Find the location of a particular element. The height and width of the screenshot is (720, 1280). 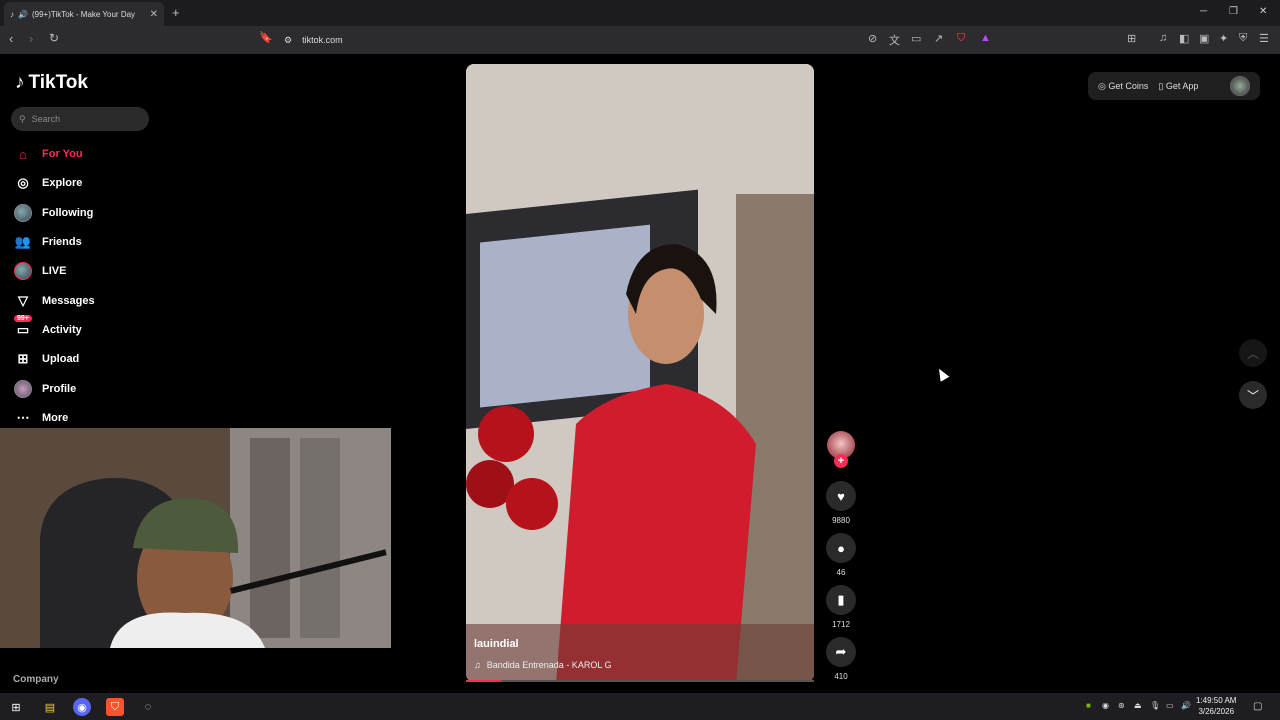

chevron-down-icon: ﹀ is located at coordinates (1252, 395).